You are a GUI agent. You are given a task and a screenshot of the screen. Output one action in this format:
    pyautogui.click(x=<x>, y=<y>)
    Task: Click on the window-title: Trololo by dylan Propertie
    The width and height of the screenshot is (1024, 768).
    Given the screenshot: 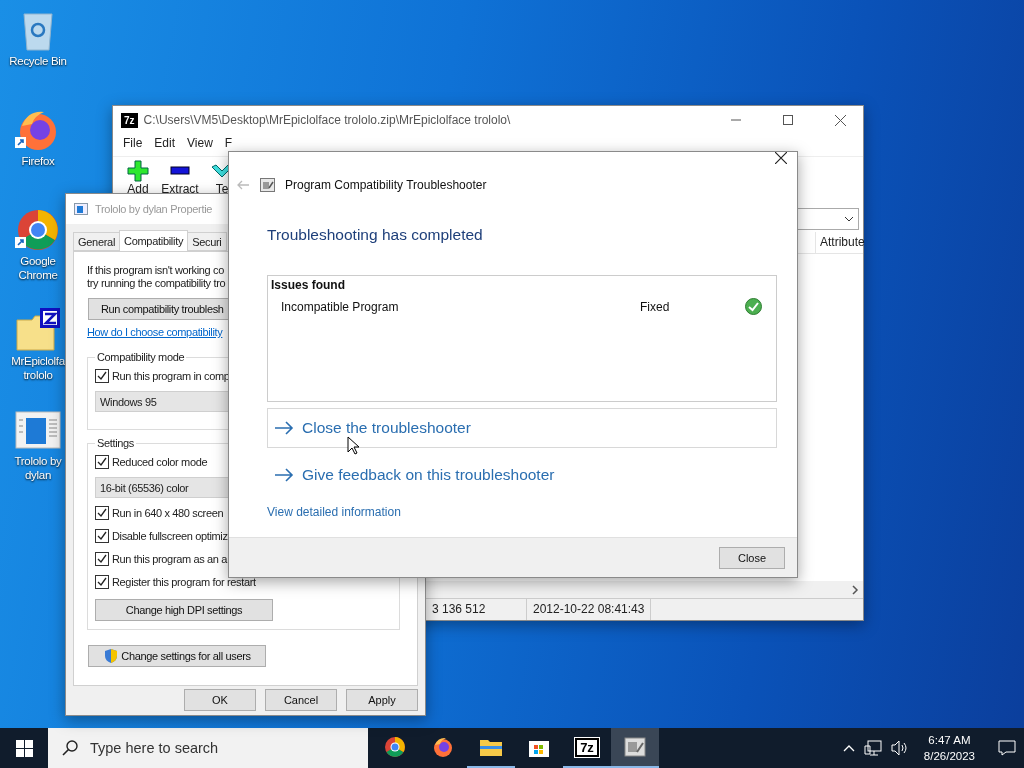 What is the action you would take?
    pyautogui.click(x=154, y=209)
    